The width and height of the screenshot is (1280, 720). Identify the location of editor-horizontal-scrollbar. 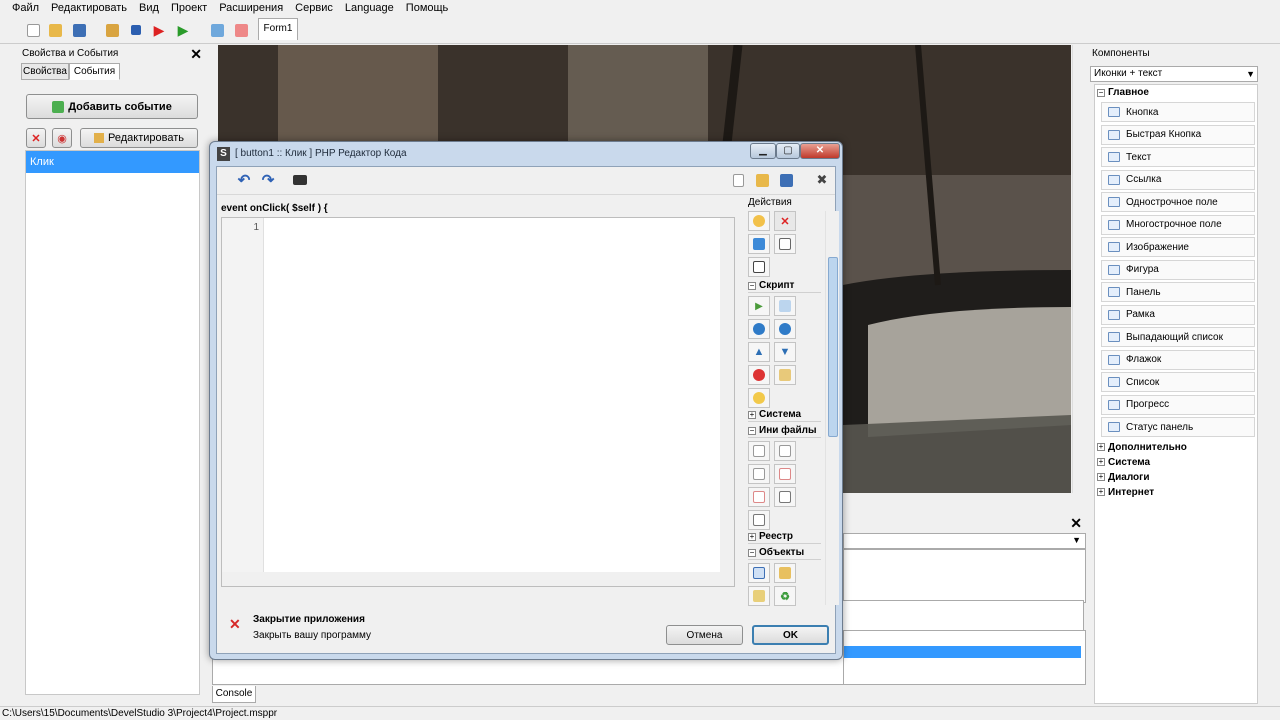
(478, 579).